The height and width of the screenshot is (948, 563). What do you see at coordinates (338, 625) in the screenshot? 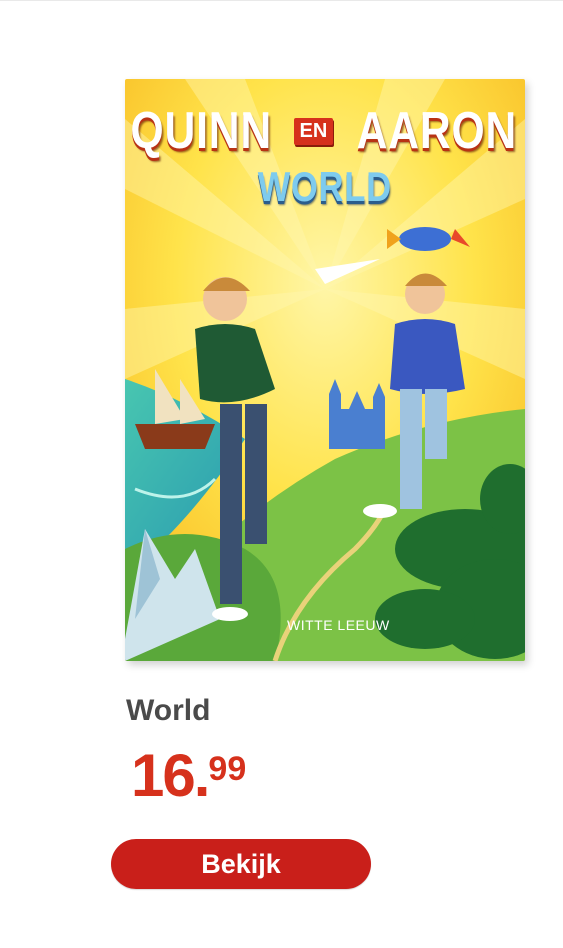
I see `cover-publisher: WITTE LEEUW` at bounding box center [338, 625].